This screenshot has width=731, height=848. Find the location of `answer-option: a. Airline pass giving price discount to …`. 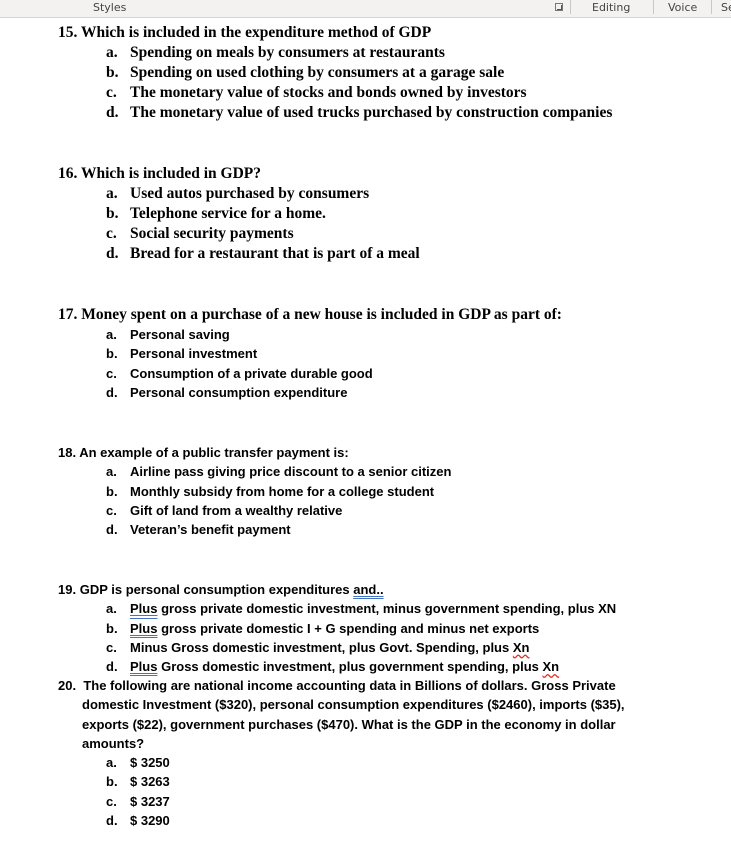

answer-option: a. Airline pass giving price discount to … is located at coordinates (279, 472).